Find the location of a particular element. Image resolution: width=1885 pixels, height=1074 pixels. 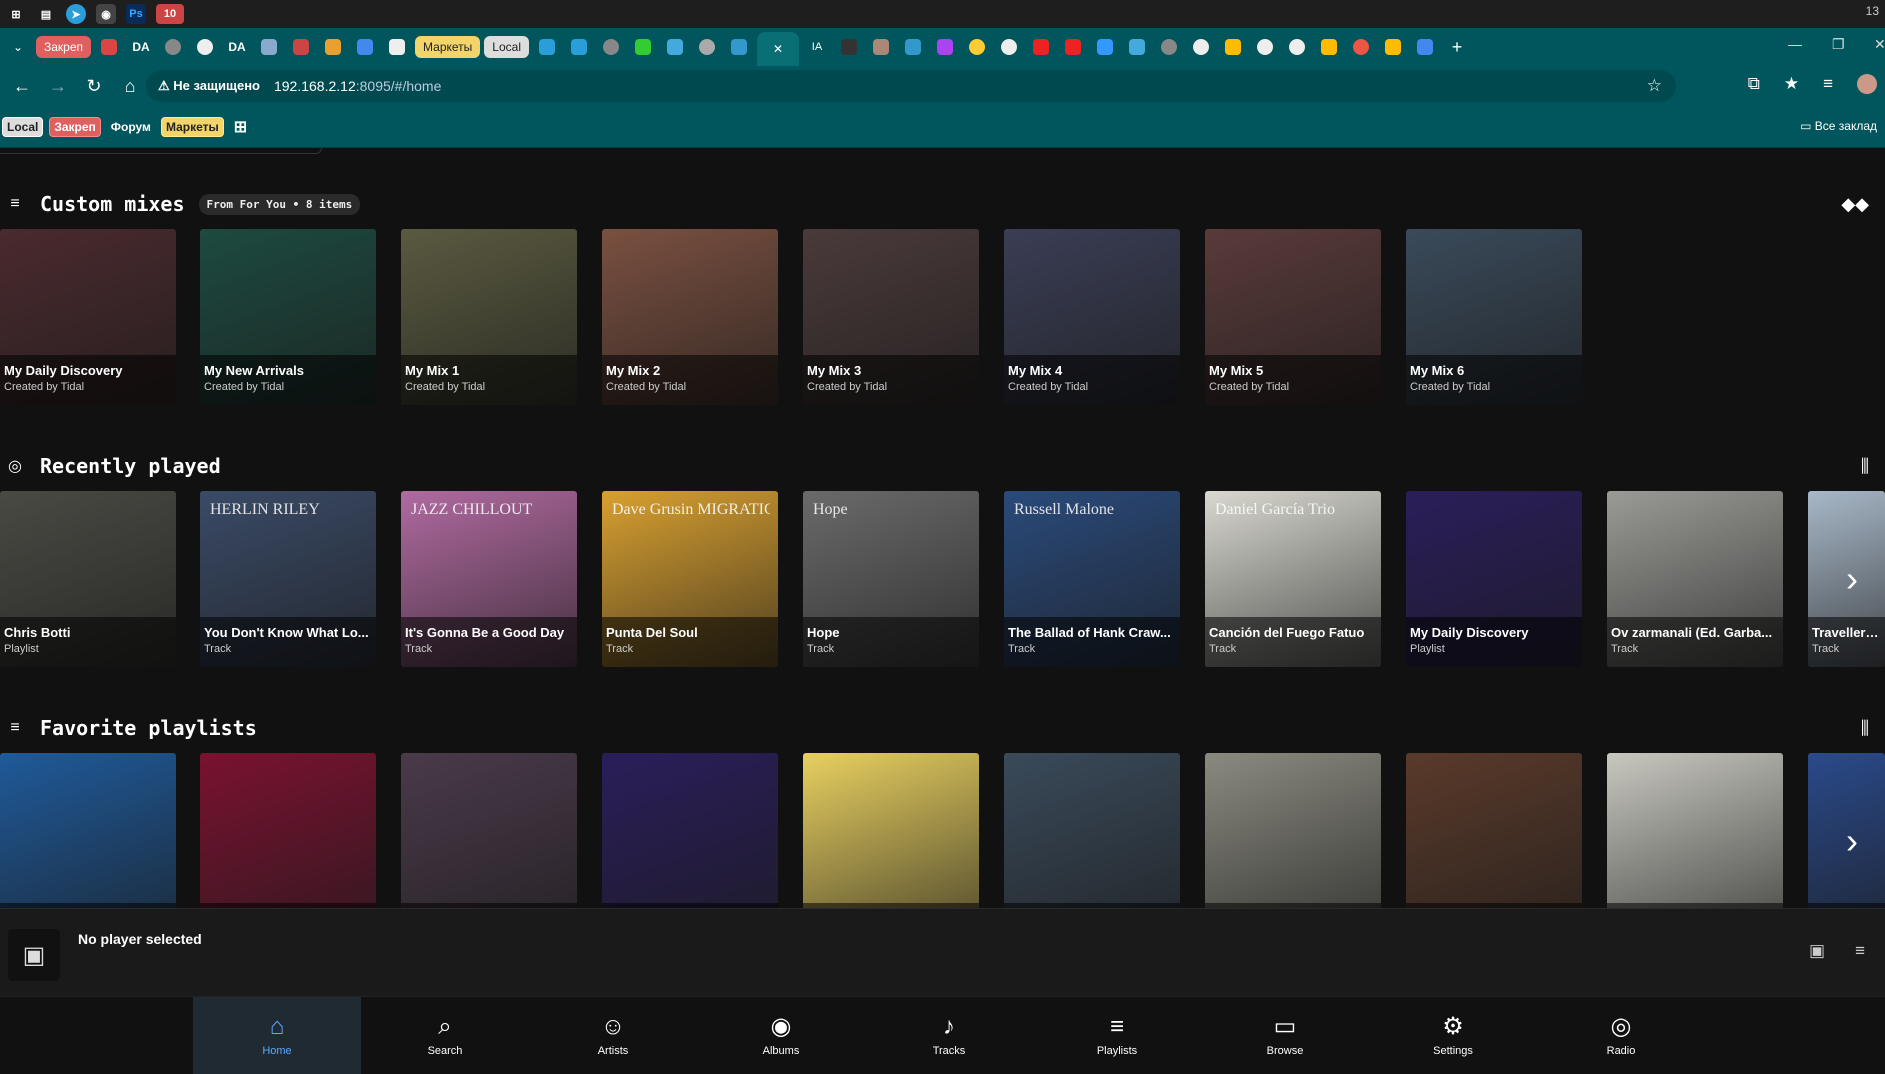

profile-avatar is located at coordinates (1867, 84).